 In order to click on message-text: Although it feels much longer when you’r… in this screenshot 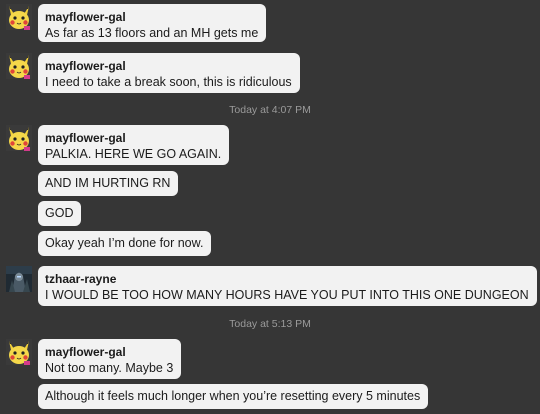, I will do `click(233, 396)`.